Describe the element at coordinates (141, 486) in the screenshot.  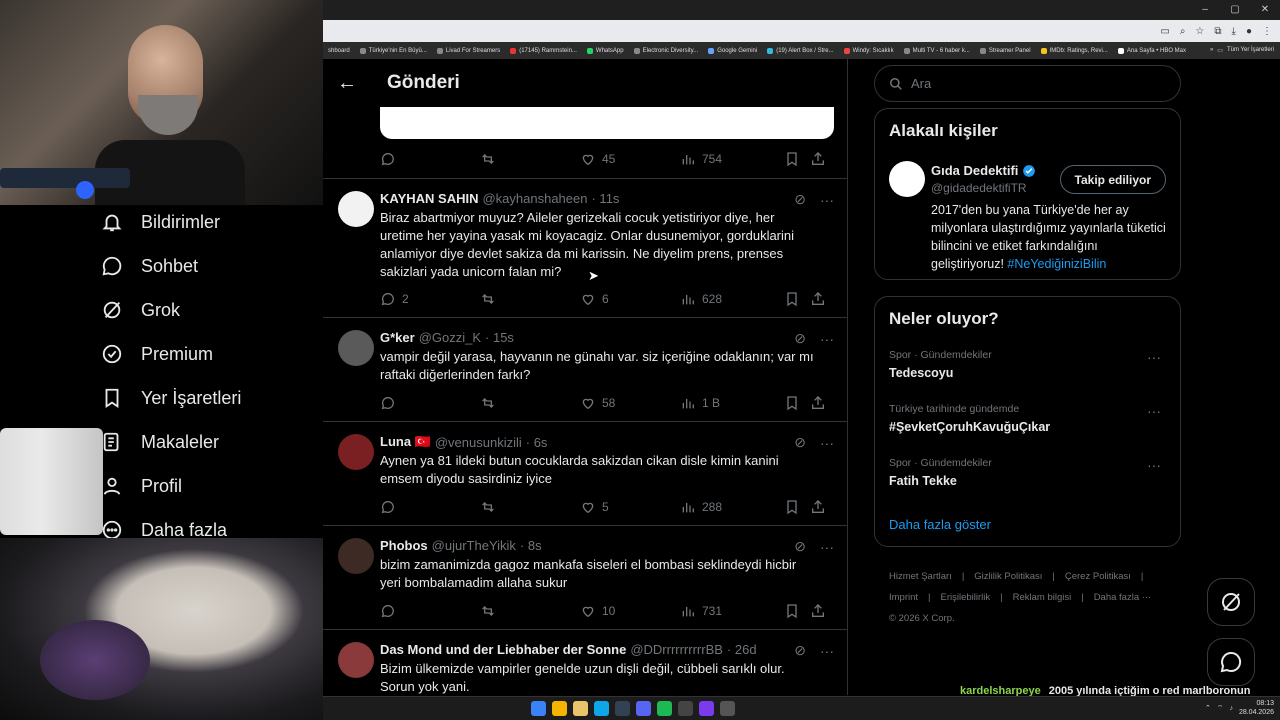
I see `sidebar-item-profile: Profil` at that location.